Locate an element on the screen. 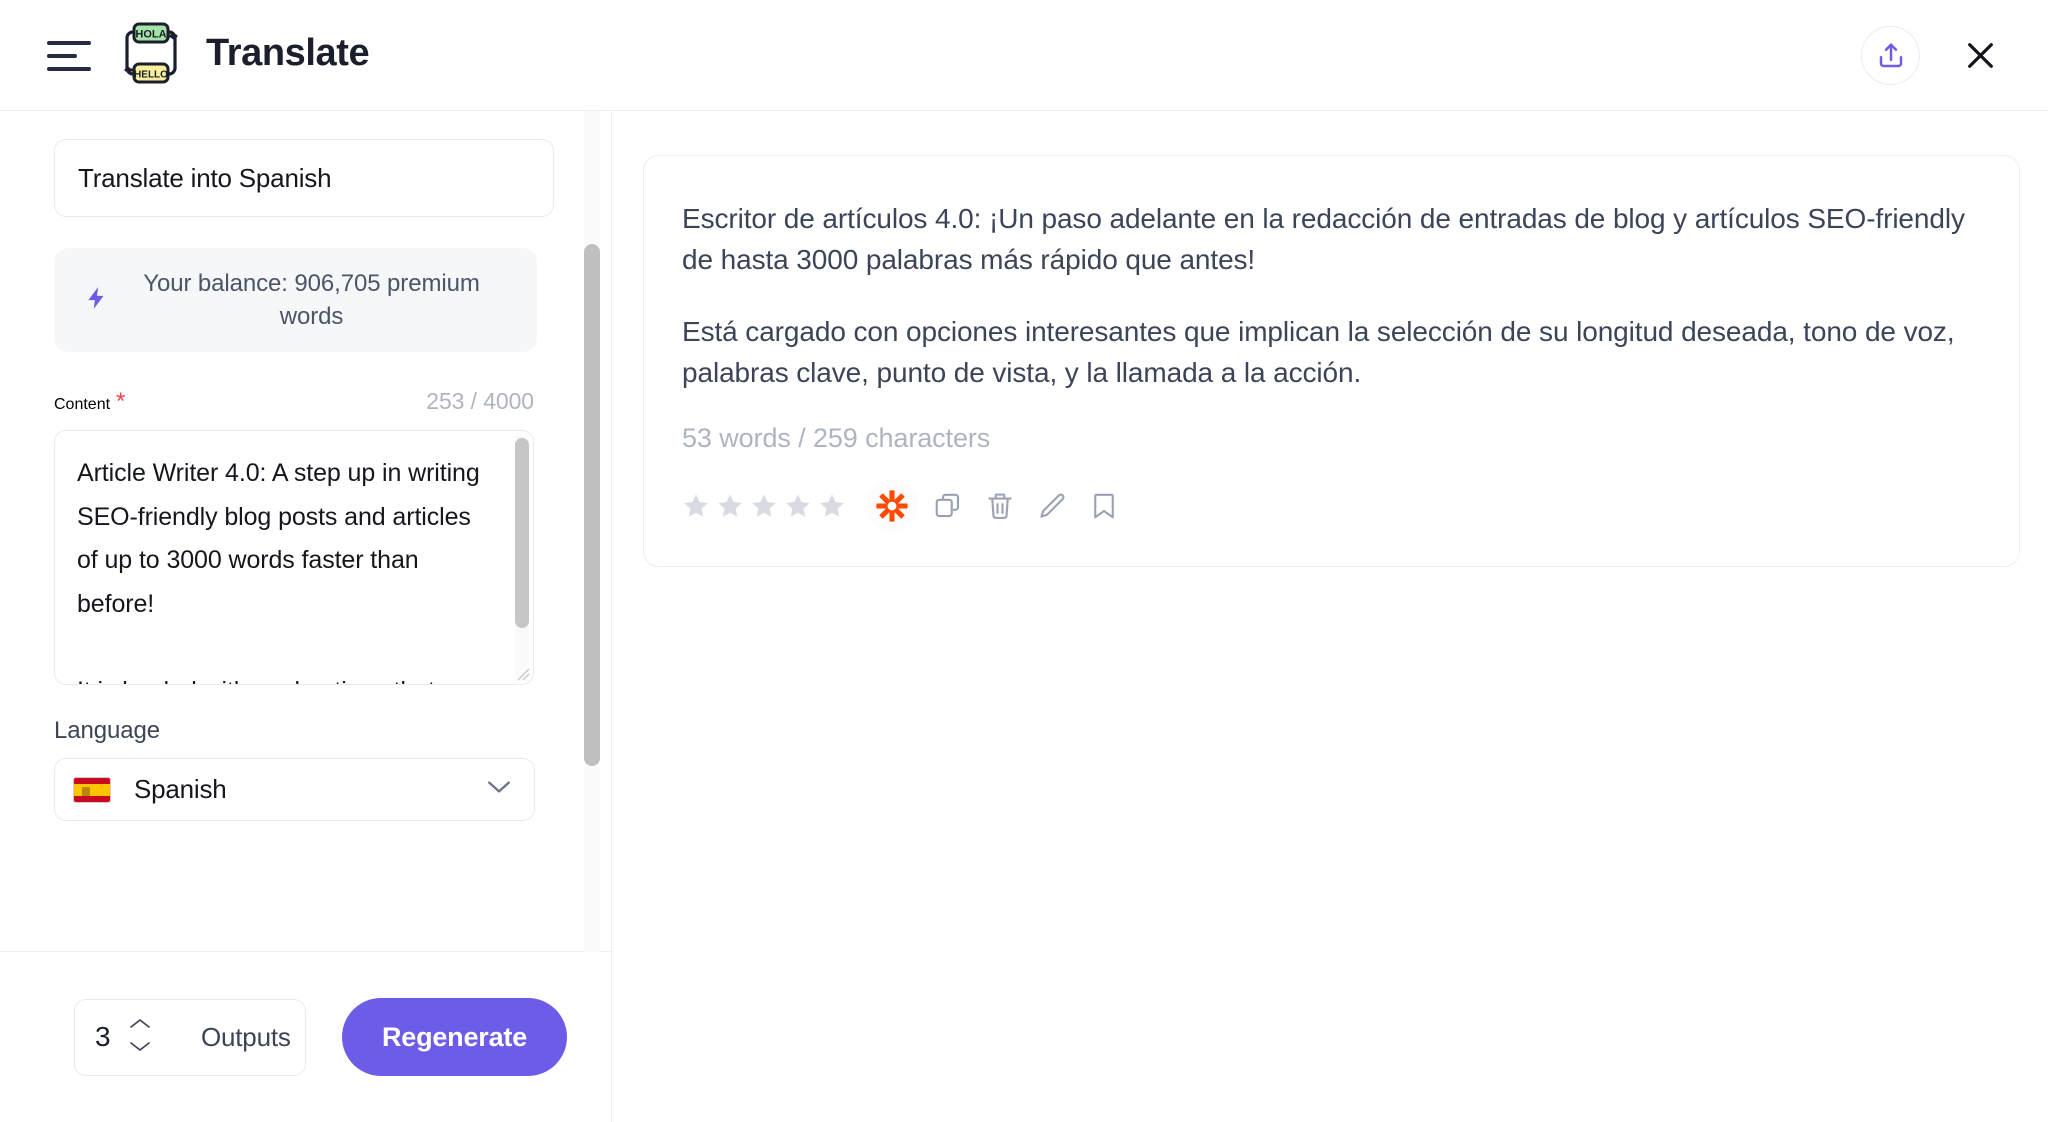 Image resolution: width=2048 pixels, height=1122 pixels. output-word-count: 53 words / 259 characters is located at coordinates (836, 437).